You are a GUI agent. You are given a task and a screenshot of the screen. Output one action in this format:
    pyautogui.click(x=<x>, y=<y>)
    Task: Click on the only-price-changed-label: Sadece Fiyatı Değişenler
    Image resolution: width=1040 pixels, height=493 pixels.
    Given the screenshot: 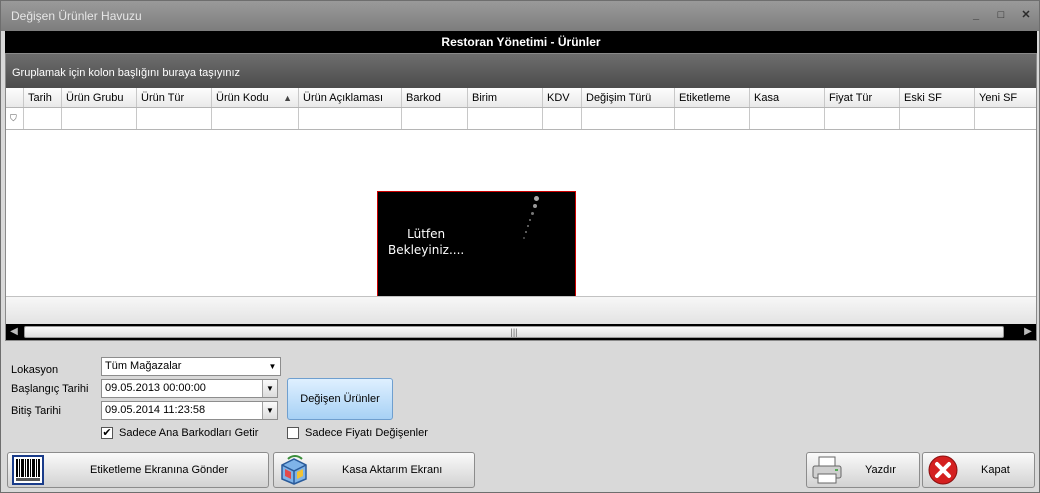 What is the action you would take?
    pyautogui.click(x=366, y=433)
    